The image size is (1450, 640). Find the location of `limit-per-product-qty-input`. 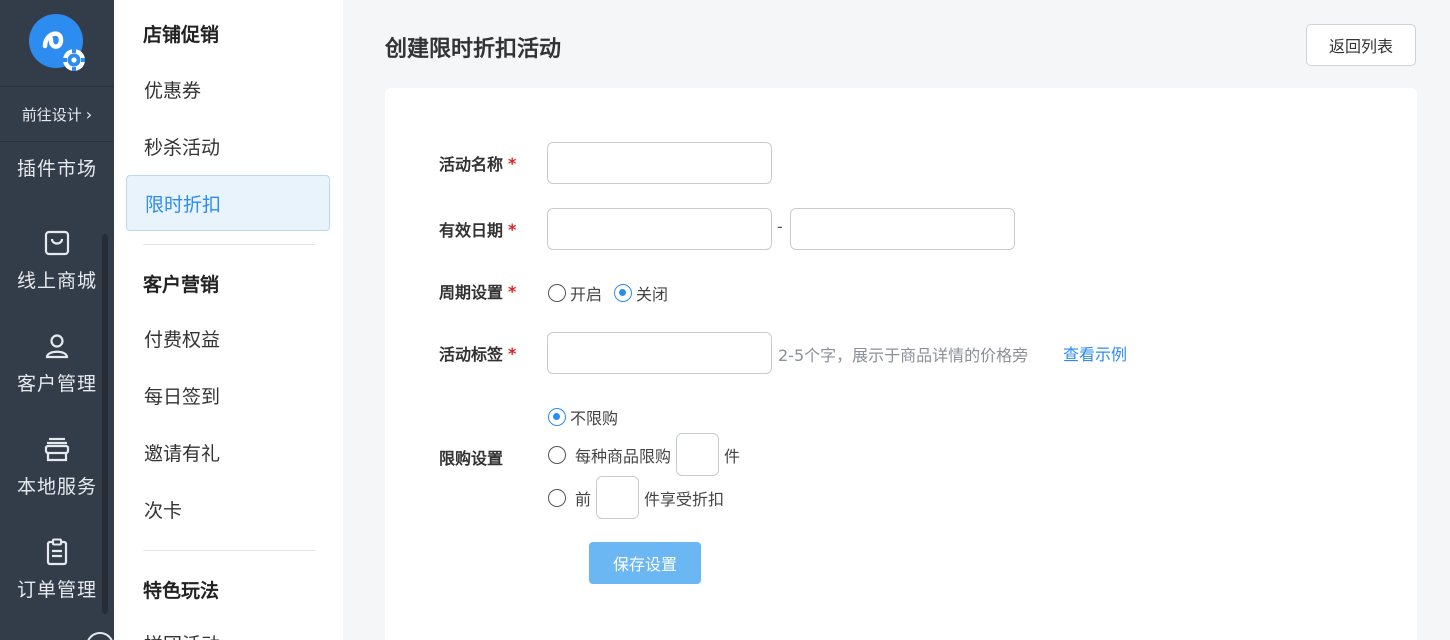

limit-per-product-qty-input is located at coordinates (698, 454).